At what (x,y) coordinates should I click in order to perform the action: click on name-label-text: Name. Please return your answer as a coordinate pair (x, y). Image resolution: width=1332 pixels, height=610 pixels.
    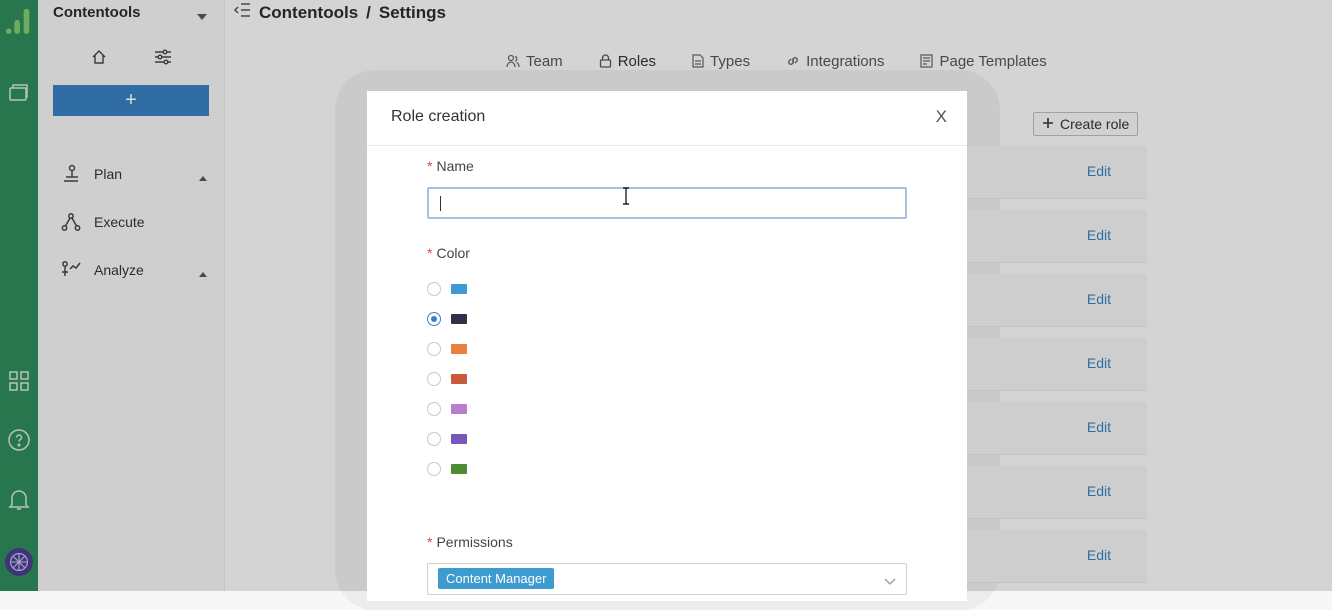
    Looking at the image, I should click on (455, 166).